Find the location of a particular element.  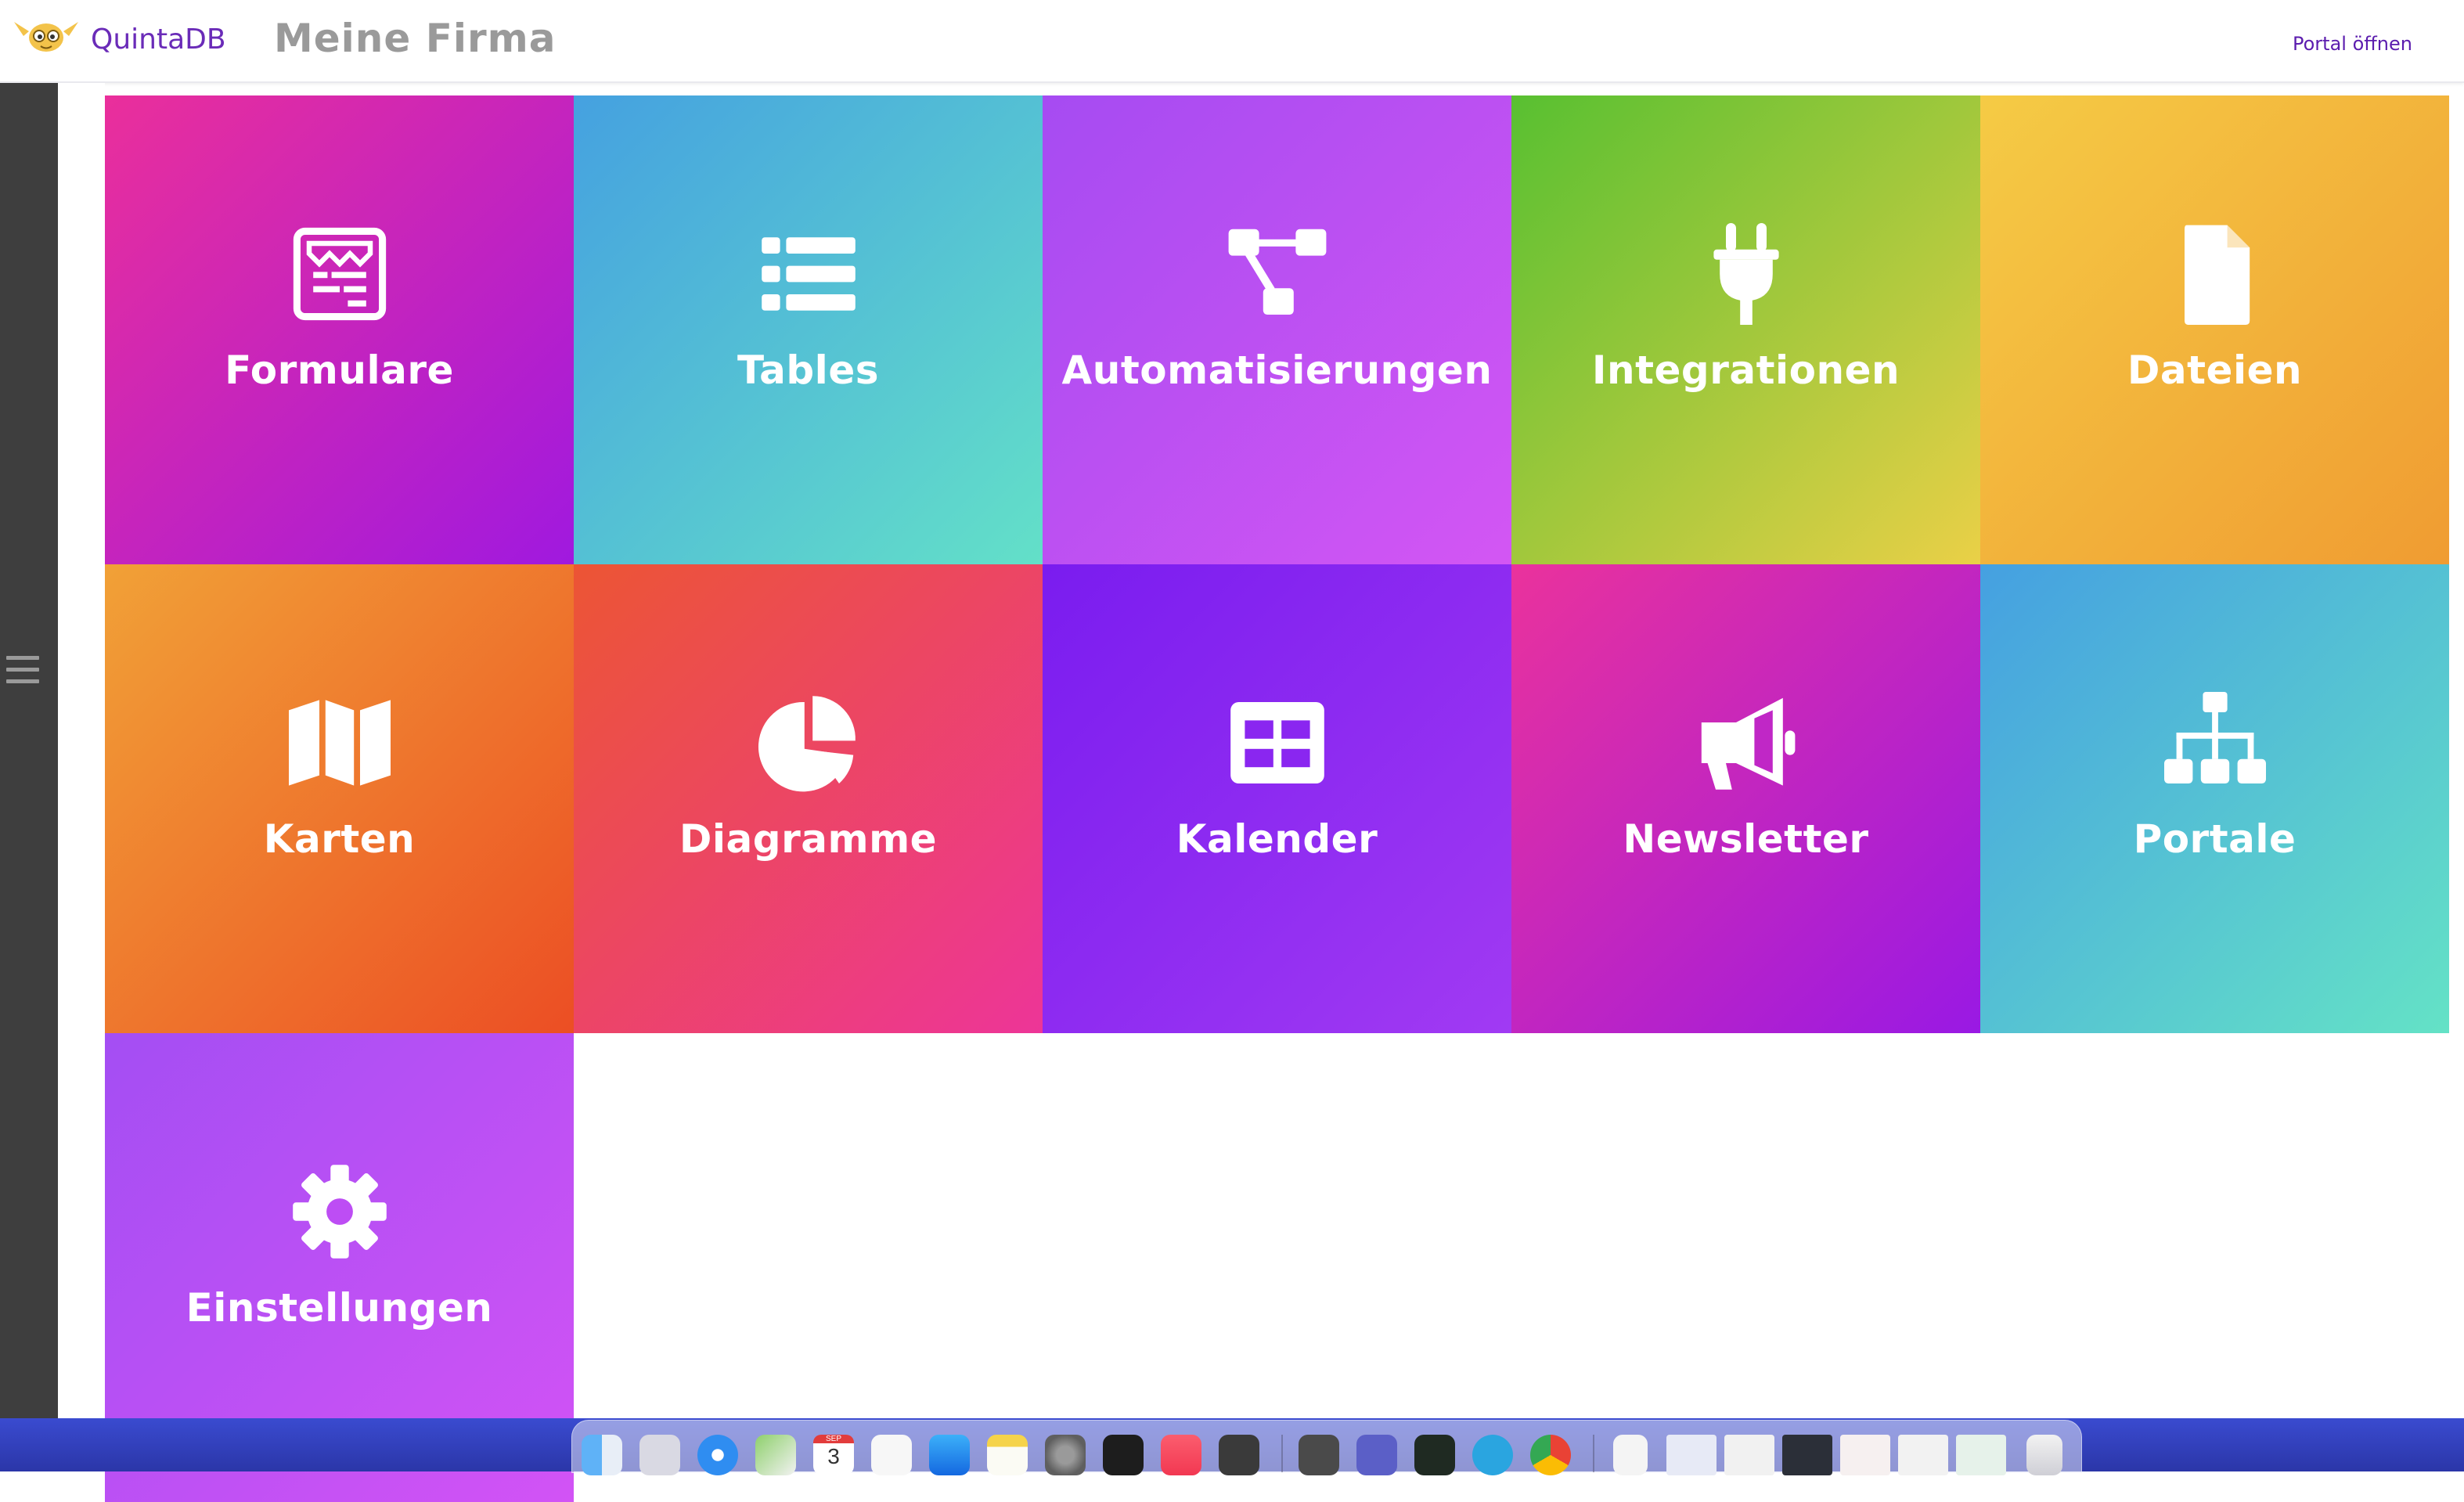

tile-kalender: Kalender is located at coordinates (1277, 798).